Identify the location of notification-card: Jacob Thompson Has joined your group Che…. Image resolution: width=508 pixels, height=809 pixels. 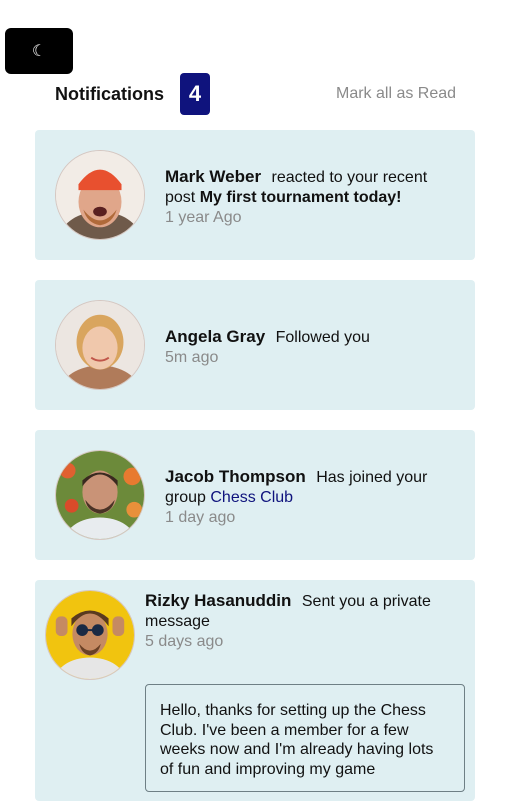
(255, 495).